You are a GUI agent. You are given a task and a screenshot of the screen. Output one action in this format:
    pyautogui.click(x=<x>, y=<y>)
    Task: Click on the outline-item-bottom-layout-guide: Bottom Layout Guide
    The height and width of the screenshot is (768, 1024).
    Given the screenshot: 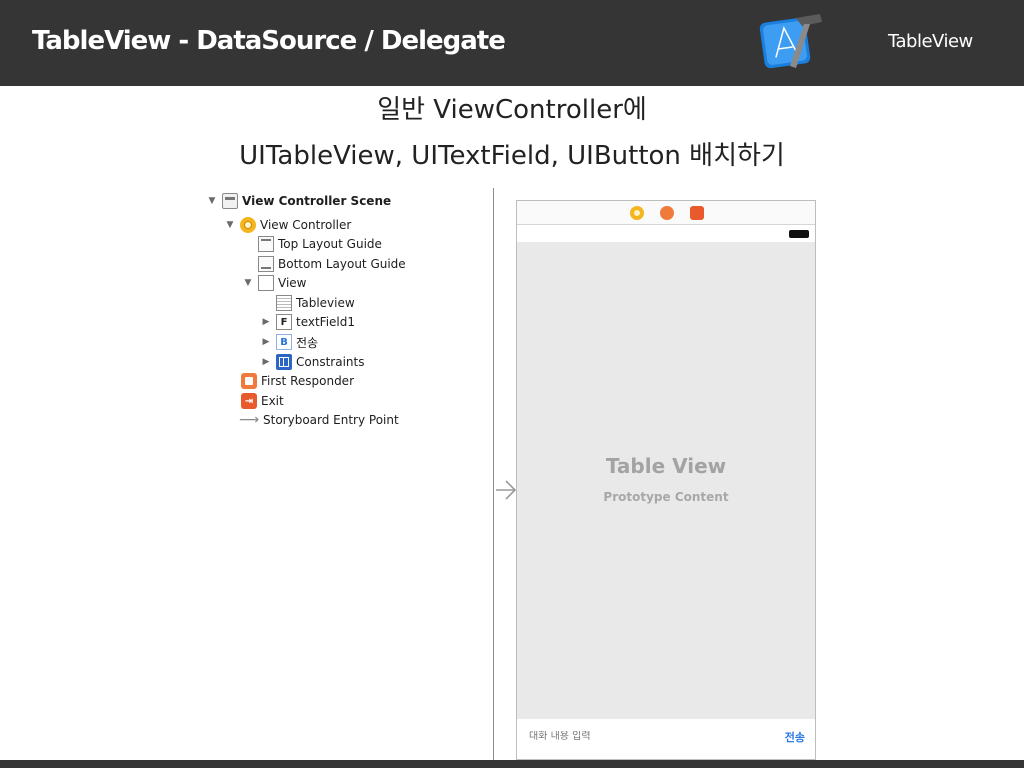 What is the action you would take?
    pyautogui.click(x=332, y=264)
    